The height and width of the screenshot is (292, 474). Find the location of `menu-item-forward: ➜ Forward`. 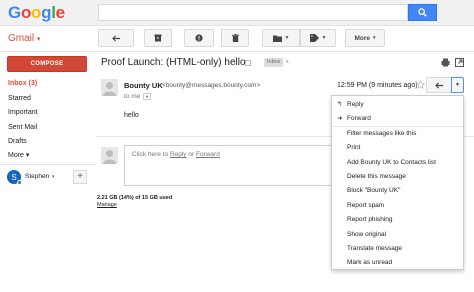

menu-item-forward: ➜ Forward is located at coordinates (397, 119).